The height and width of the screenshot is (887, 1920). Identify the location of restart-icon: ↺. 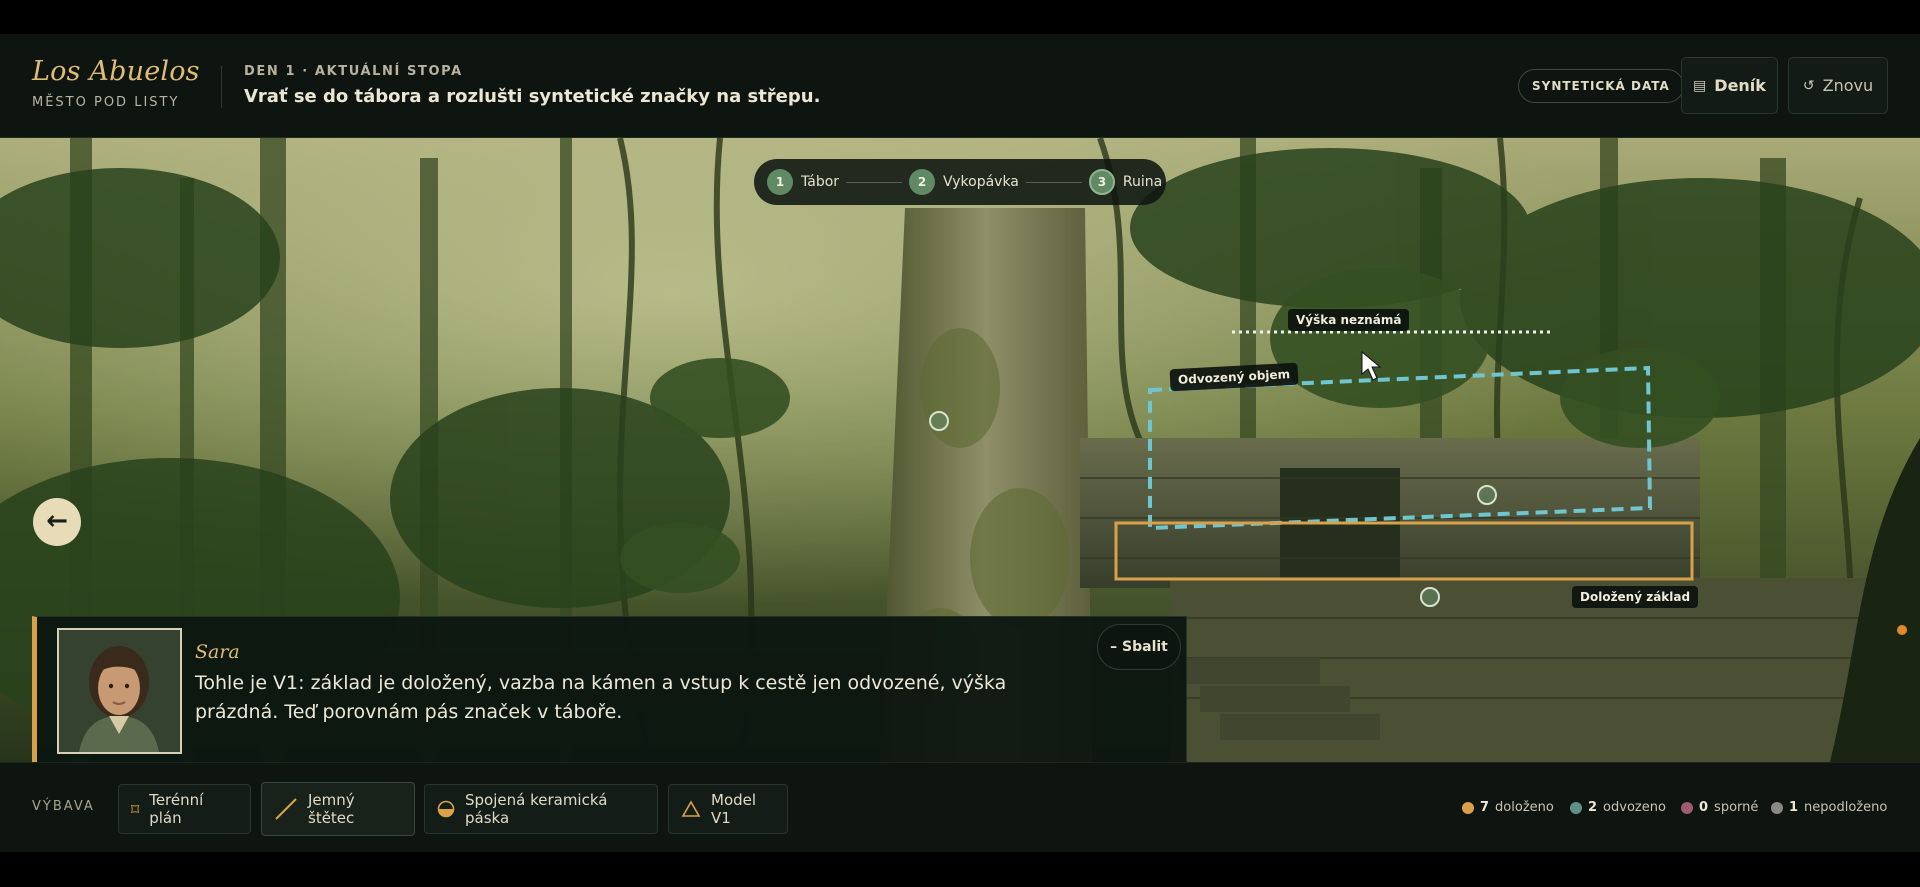
(1808, 85).